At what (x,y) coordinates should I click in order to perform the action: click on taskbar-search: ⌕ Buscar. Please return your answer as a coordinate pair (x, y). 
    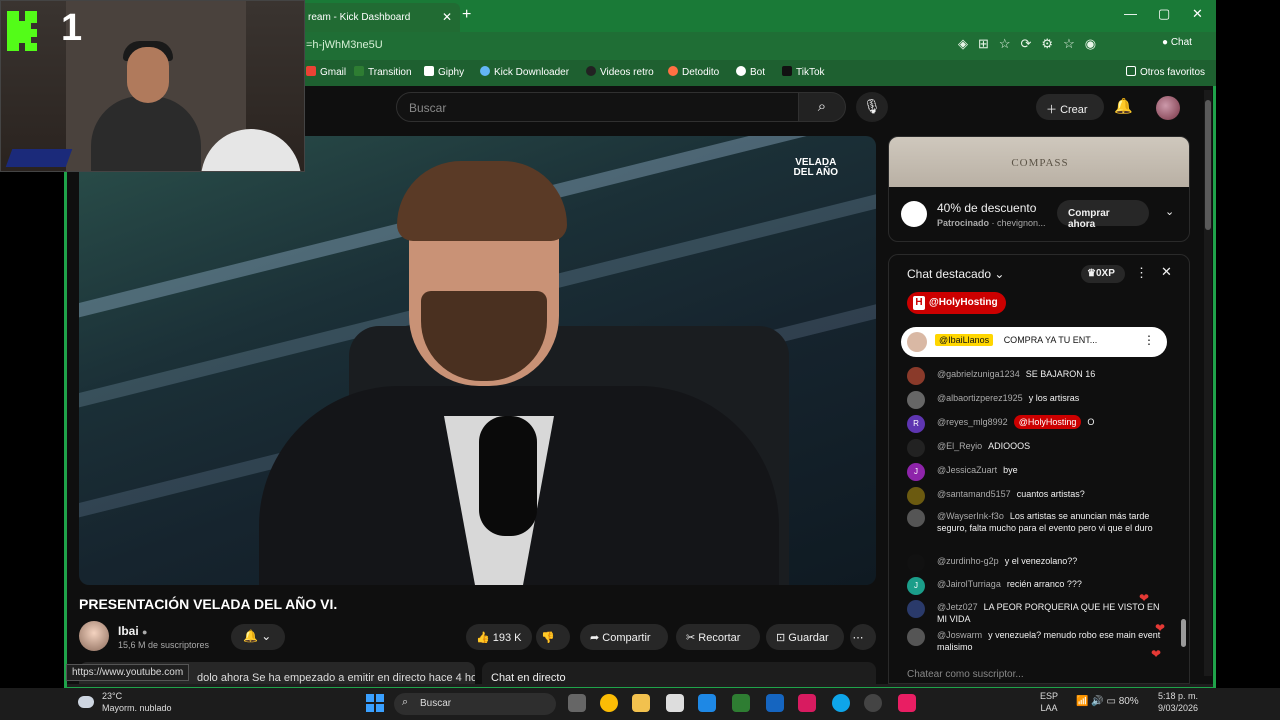
    Looking at the image, I should click on (475, 704).